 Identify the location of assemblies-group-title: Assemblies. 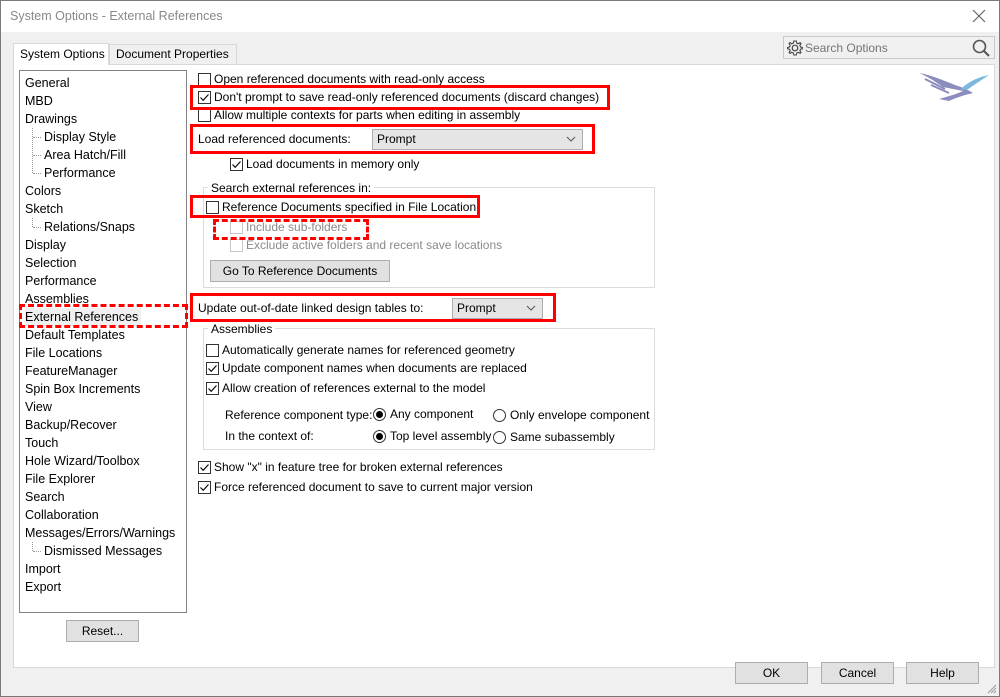
(242, 329).